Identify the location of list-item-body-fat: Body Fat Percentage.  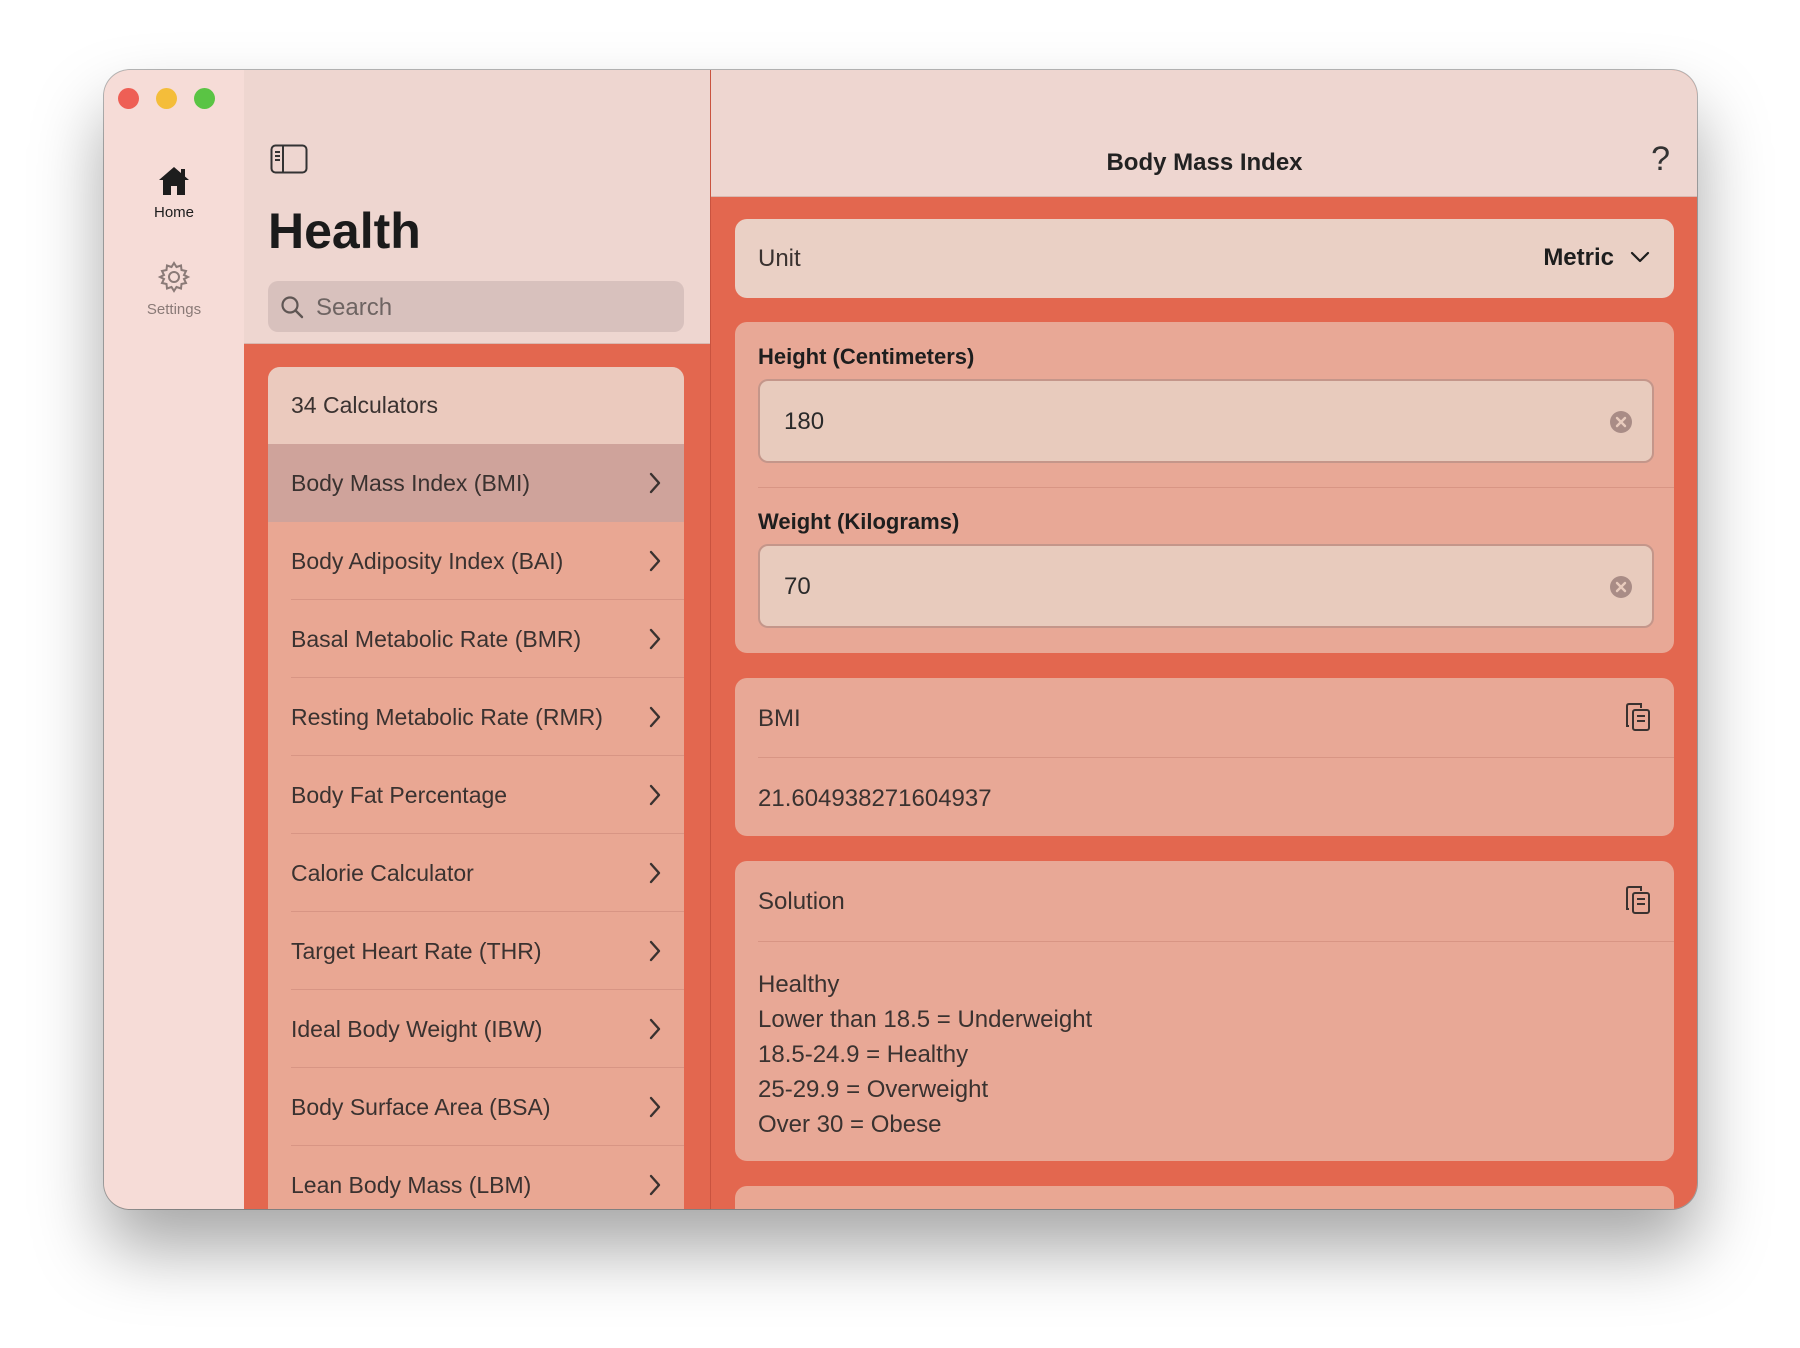
(476, 795).